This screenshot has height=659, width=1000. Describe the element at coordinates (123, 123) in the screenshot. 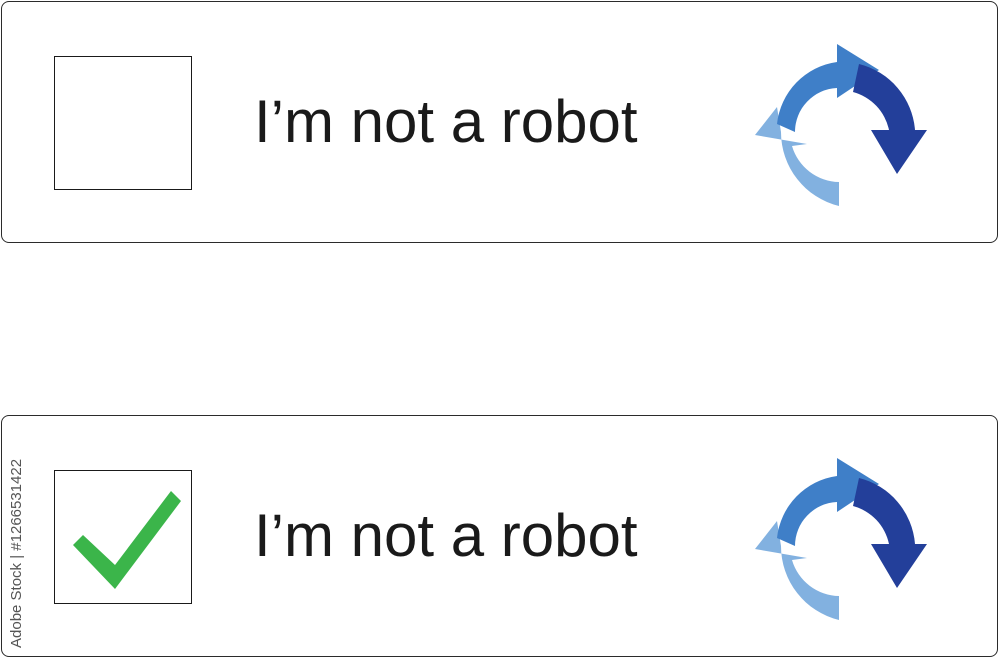

I see `captcha-checkbox` at that location.